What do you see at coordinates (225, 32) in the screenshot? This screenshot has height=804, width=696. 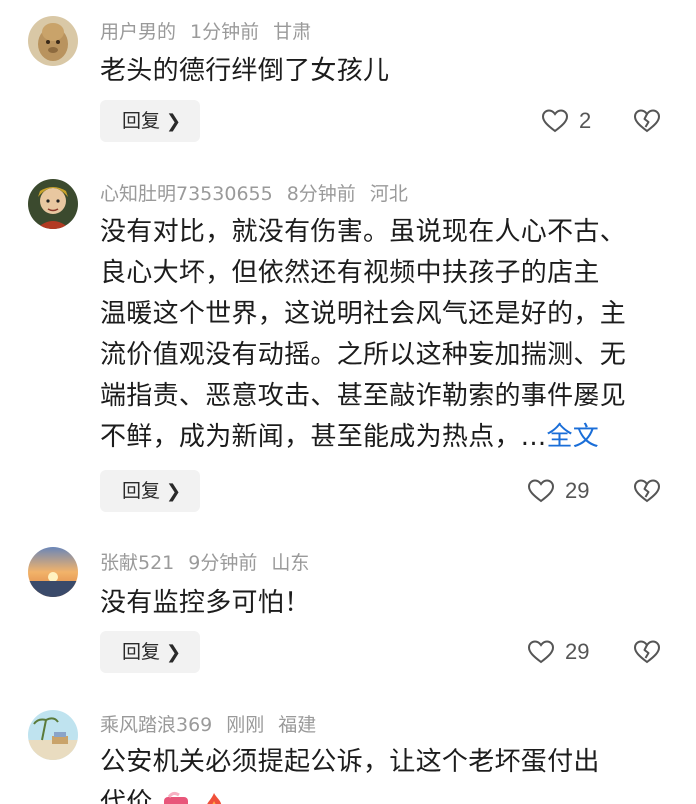 I see `timestamp: 1分钟前` at bounding box center [225, 32].